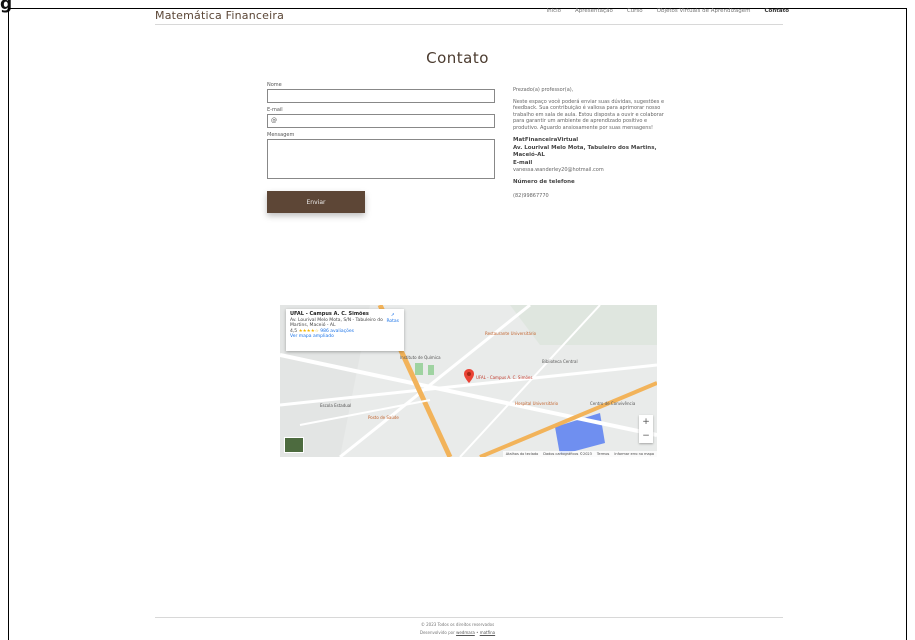 This screenshot has height=640, width=915. What do you see at coordinates (420, 357) in the screenshot?
I see `map-label-quimica: Instituto de Química` at bounding box center [420, 357].